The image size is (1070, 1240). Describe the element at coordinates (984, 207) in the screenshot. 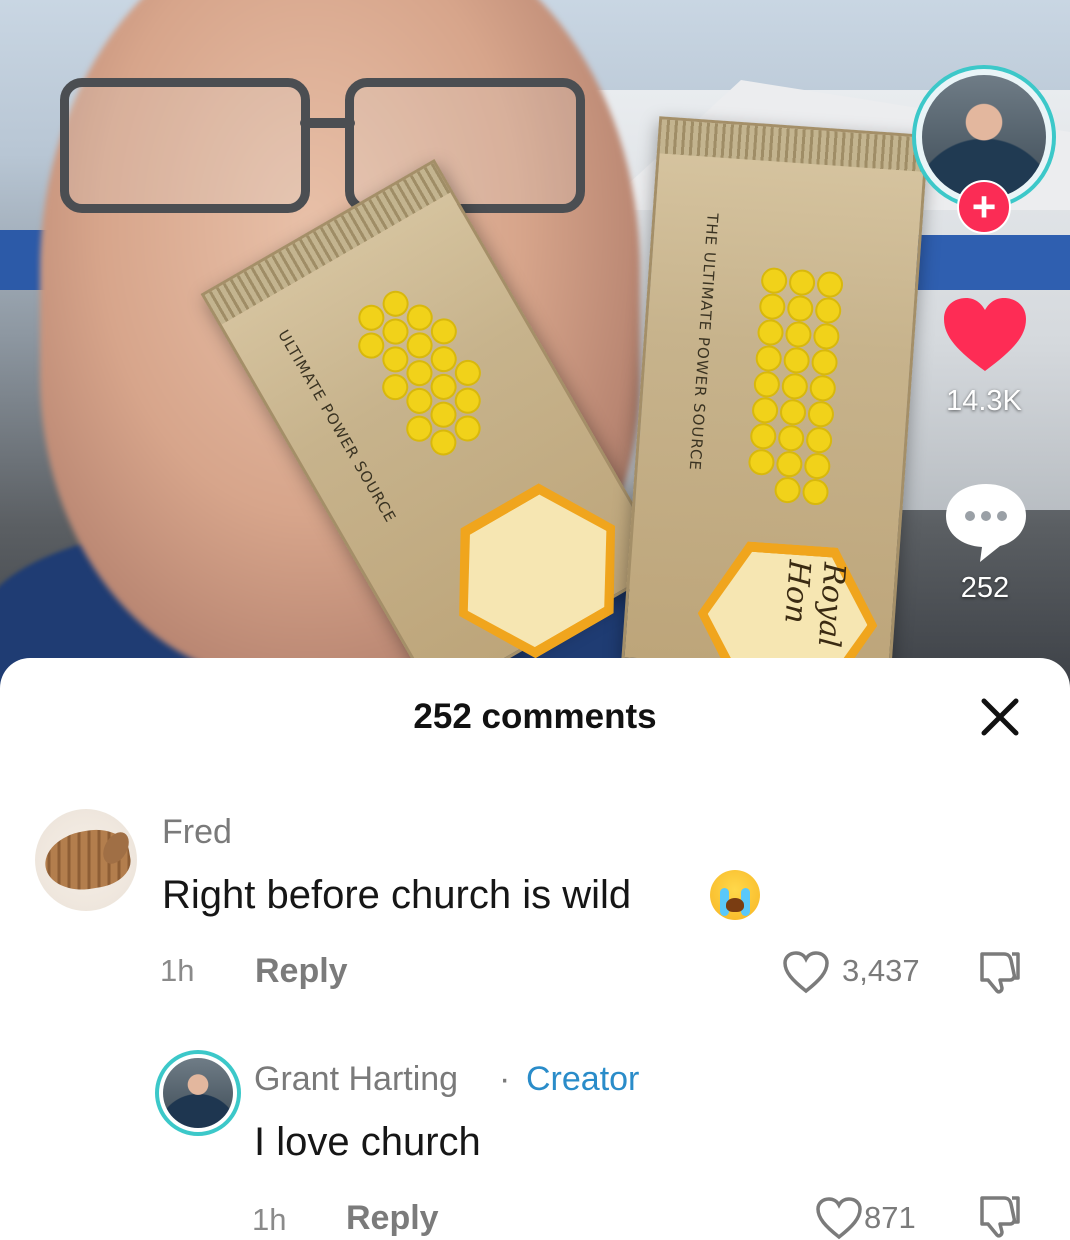

I see `follow-button: +` at that location.